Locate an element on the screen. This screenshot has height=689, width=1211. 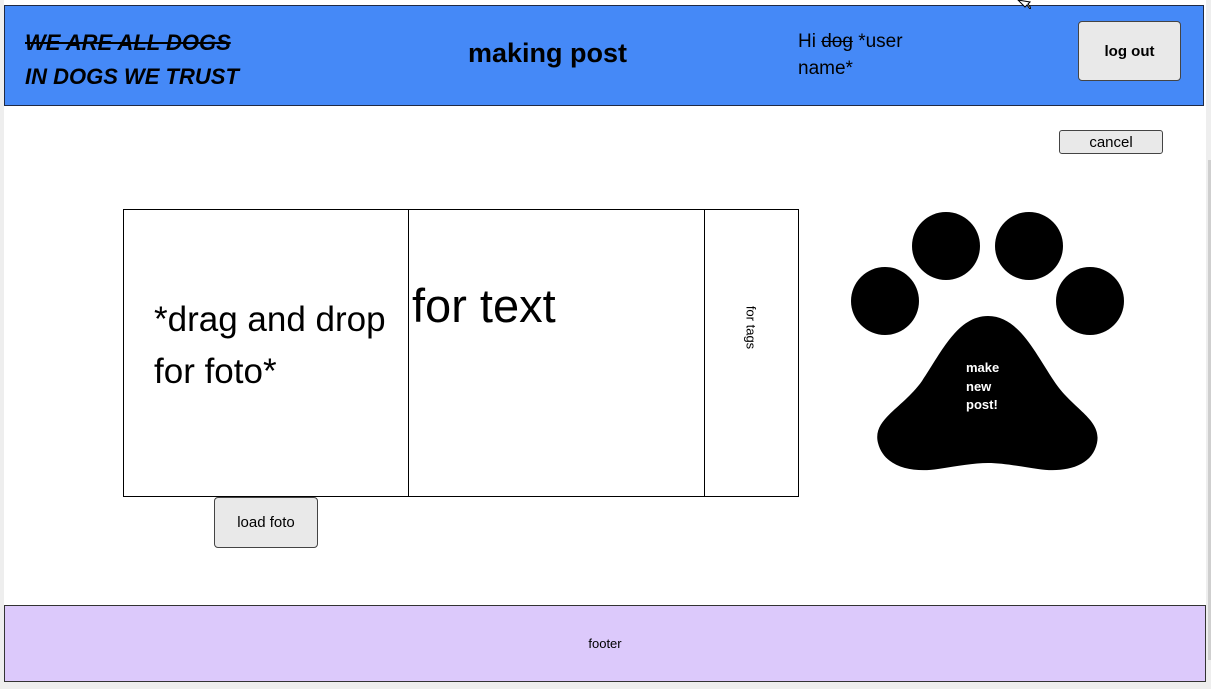
post-text-placeholder: for text is located at coordinates (484, 305).